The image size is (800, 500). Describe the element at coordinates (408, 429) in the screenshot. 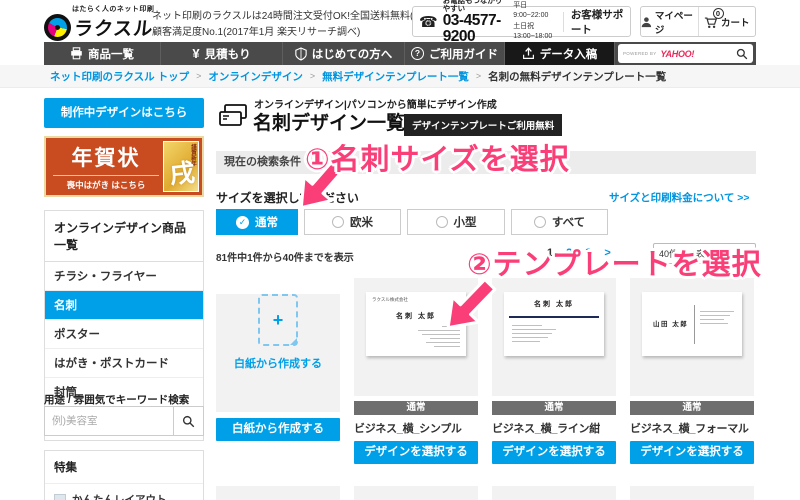

I see `template-name: ビジネス_横_シンプル` at that location.